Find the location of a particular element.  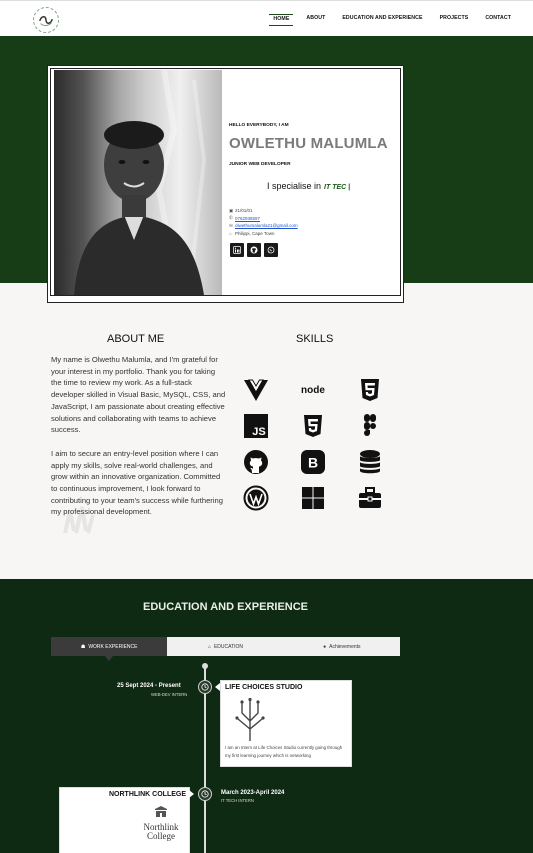

bootstrap-icon: B is located at coordinates (313, 462).